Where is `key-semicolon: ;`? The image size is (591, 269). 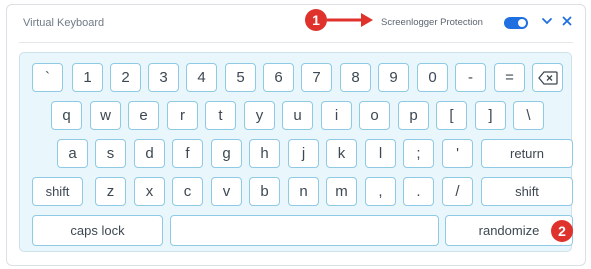
key-semicolon: ; is located at coordinates (418, 153).